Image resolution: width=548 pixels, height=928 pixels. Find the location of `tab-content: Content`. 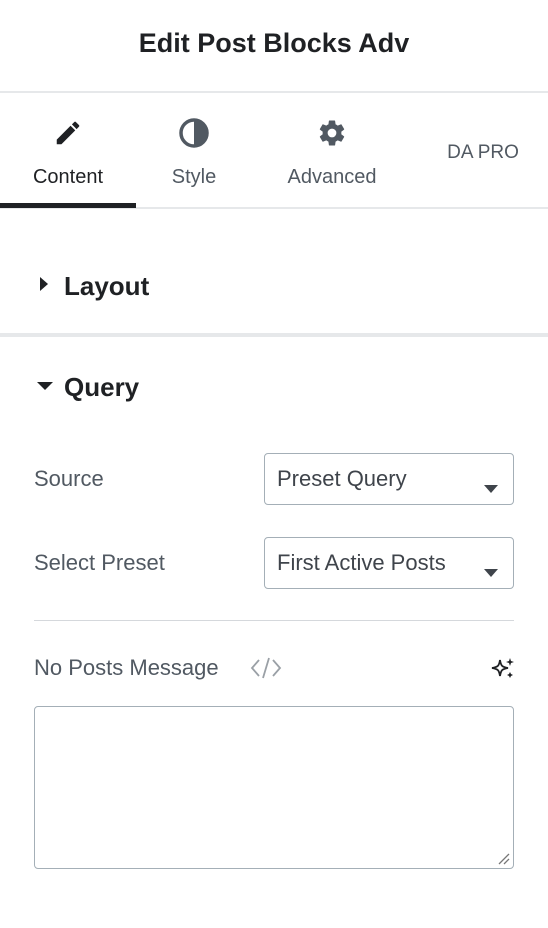

tab-content: Content is located at coordinates (68, 150).